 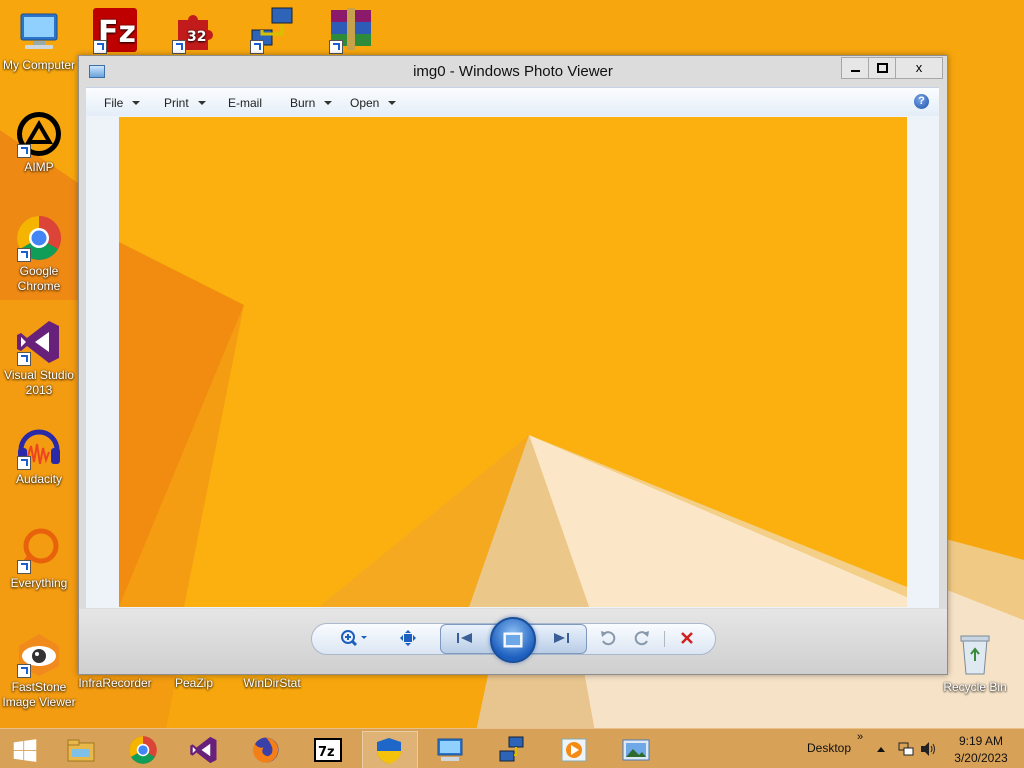 What do you see at coordinates (355, 638) in the screenshot?
I see `zoom-icon` at bounding box center [355, 638].